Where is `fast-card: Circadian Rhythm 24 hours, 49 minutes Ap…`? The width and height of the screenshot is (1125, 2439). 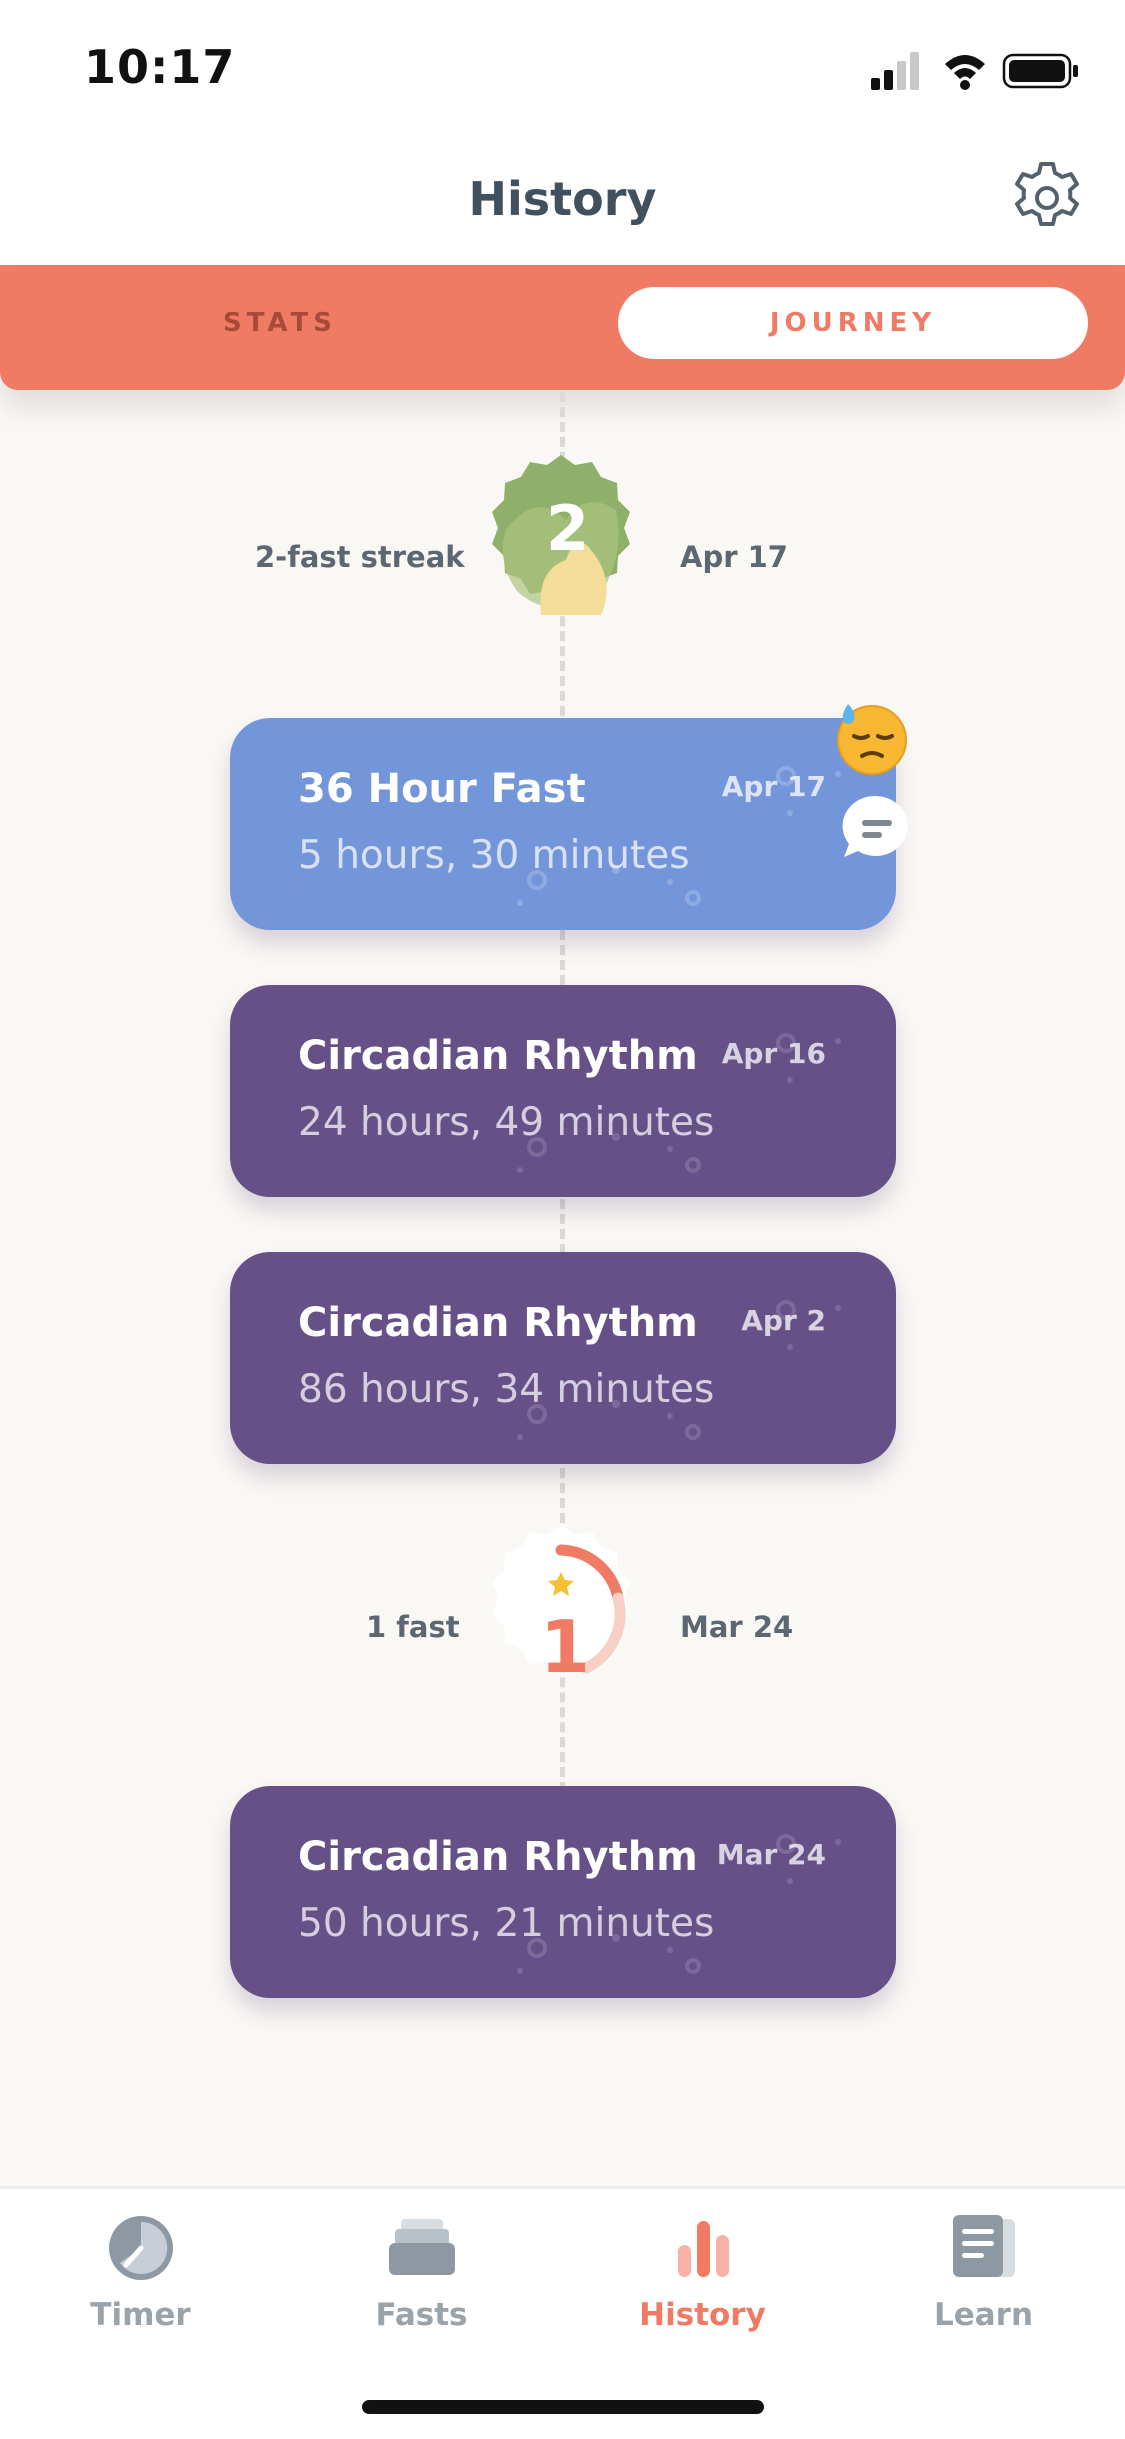 fast-card: Circadian Rhythm 24 hours, 49 minutes Ap… is located at coordinates (563, 1091).